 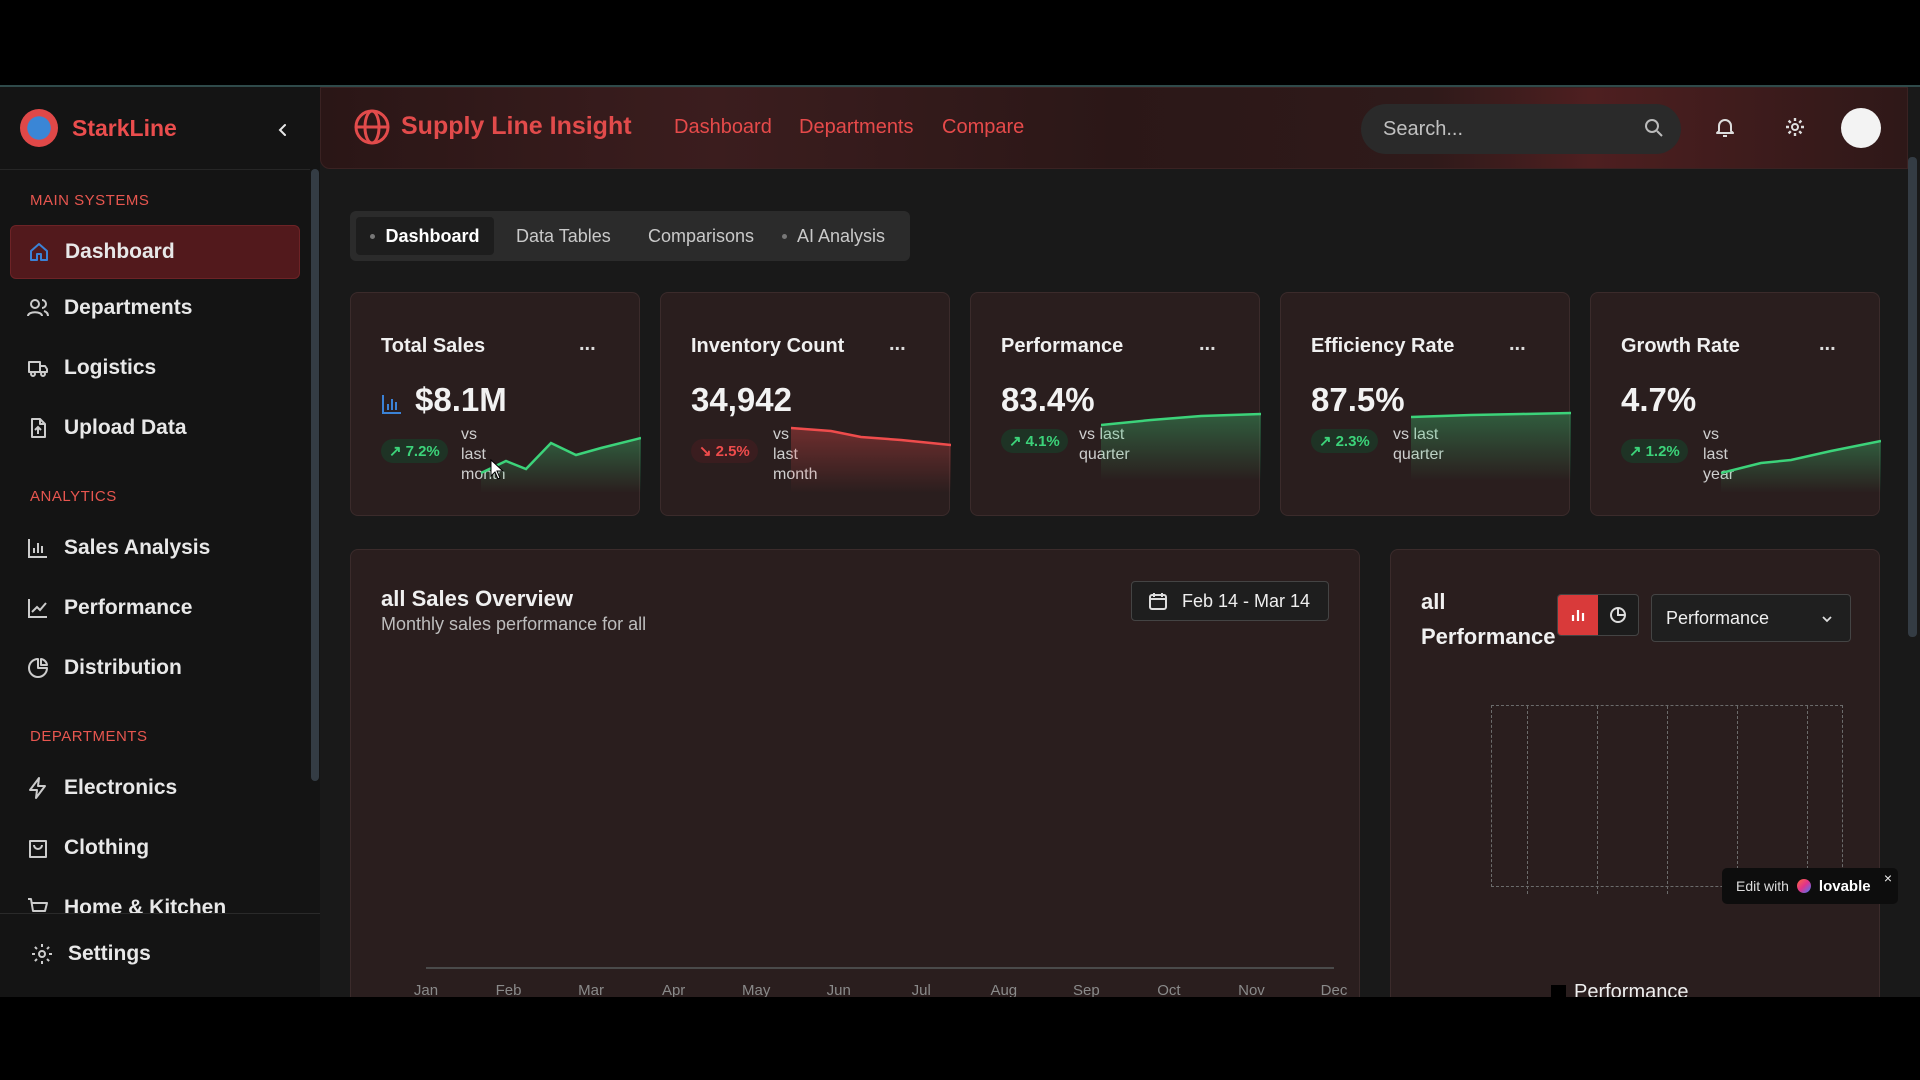 I want to click on section-departments: DEPARTMENTS, so click(x=89, y=736).